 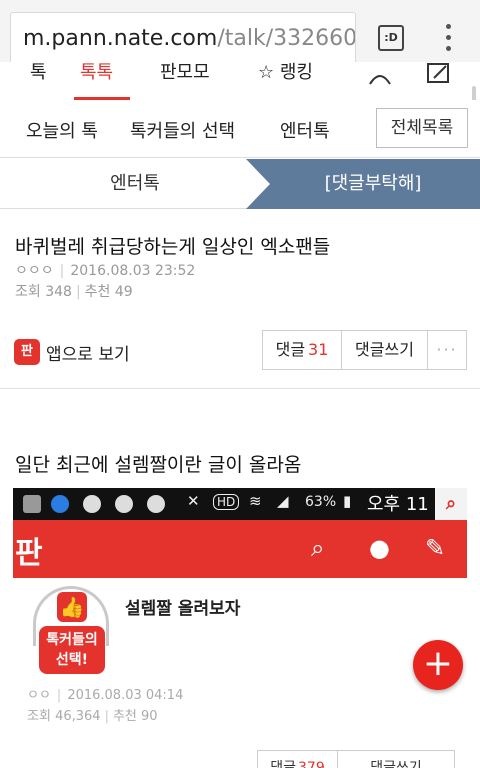 What do you see at coordinates (29, 553) in the screenshot?
I see `pann-logo: 판` at bounding box center [29, 553].